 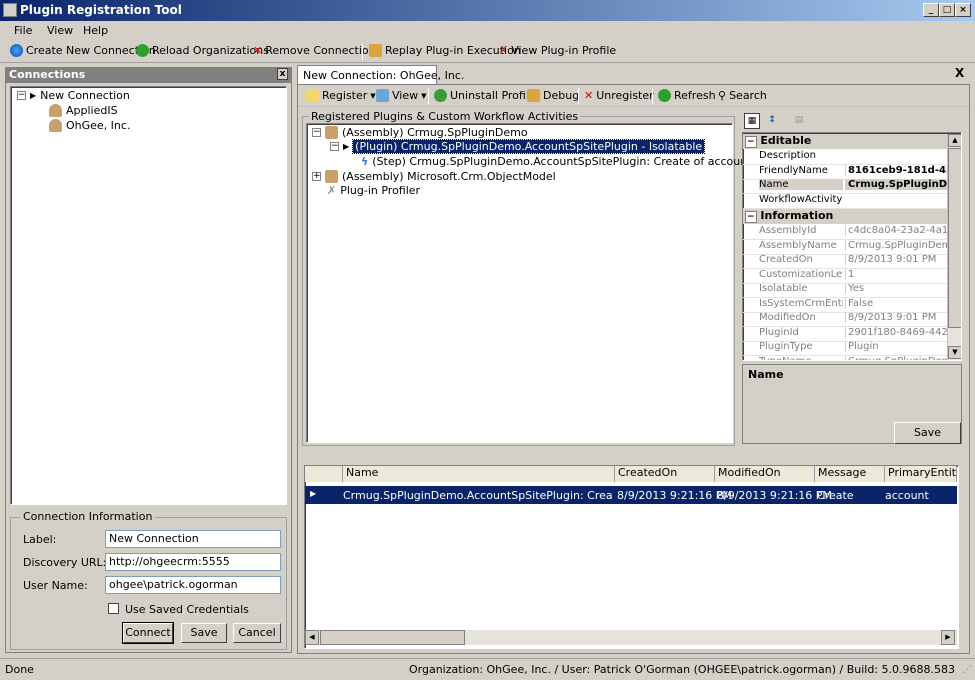 What do you see at coordinates (772, 121) in the screenshot?
I see `sort-alphabetical-icon: ↕` at bounding box center [772, 121].